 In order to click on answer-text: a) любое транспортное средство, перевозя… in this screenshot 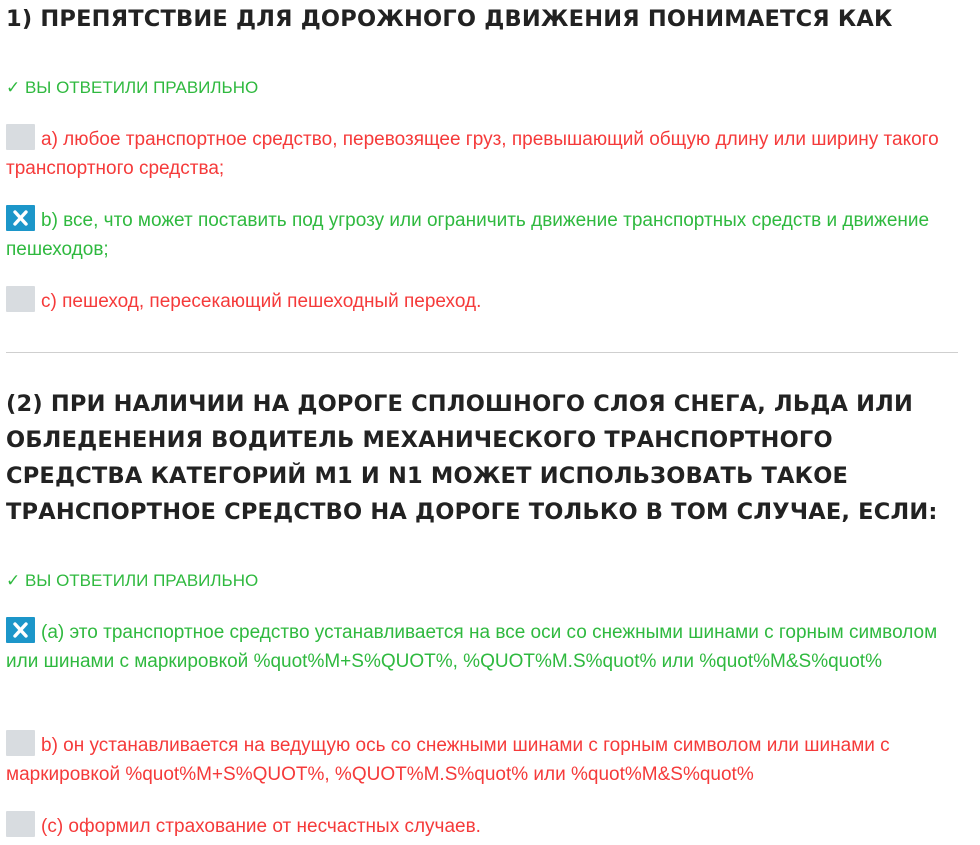, I will do `click(472, 154)`.